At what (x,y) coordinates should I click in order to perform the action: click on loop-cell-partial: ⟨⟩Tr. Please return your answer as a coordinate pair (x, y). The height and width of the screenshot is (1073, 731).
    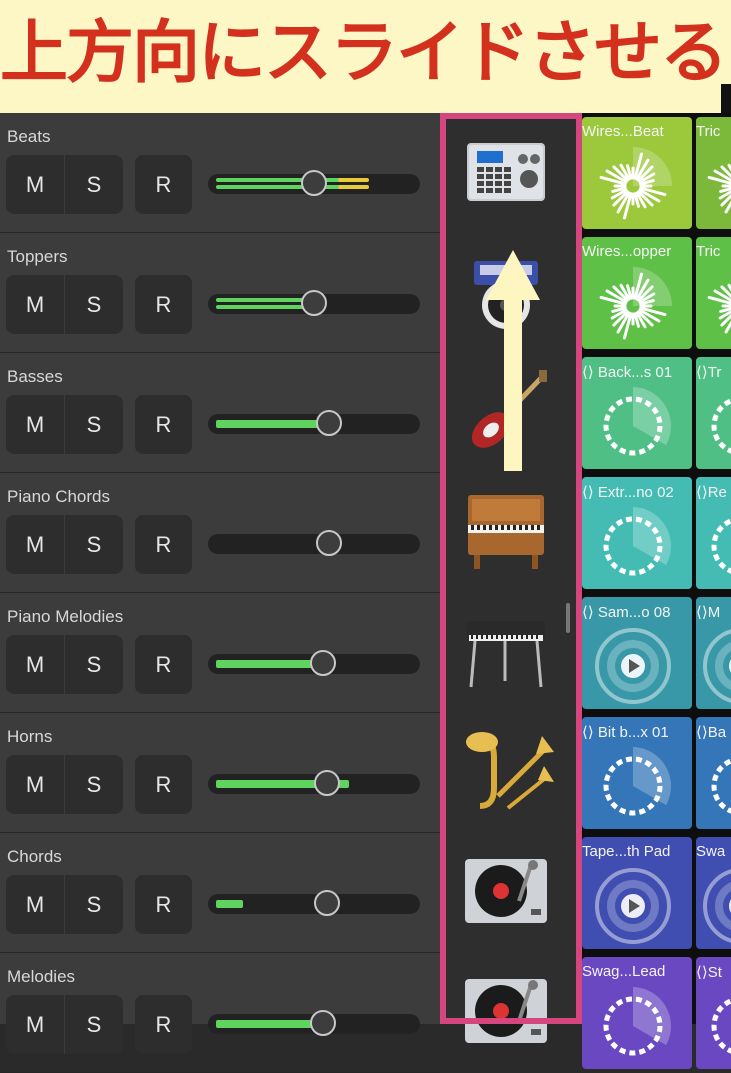
    Looking at the image, I should click on (713, 413).